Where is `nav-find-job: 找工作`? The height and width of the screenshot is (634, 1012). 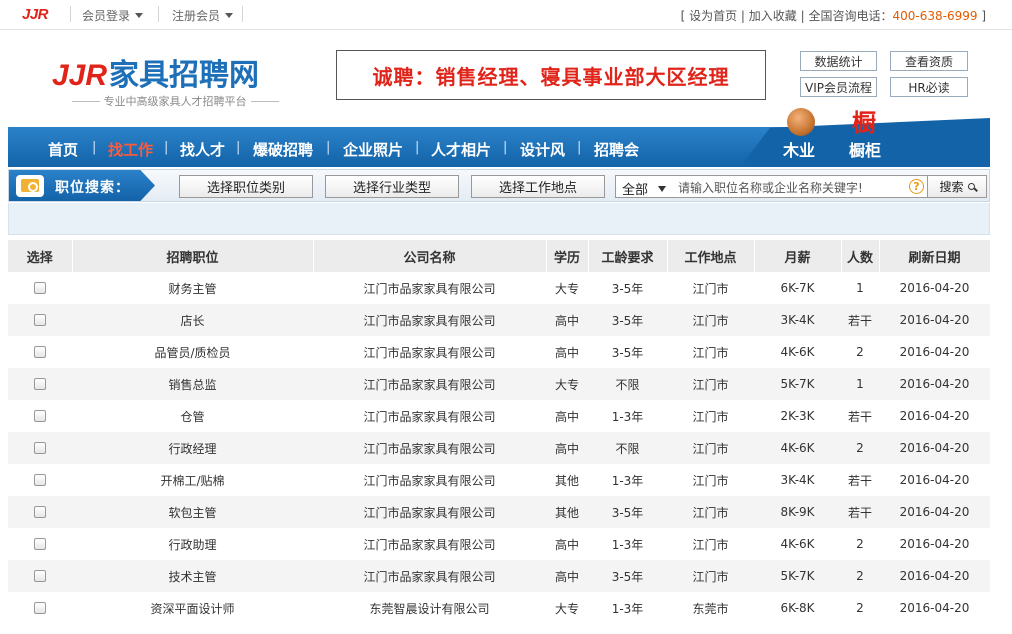
nav-find-job: 找工作 is located at coordinates (130, 149).